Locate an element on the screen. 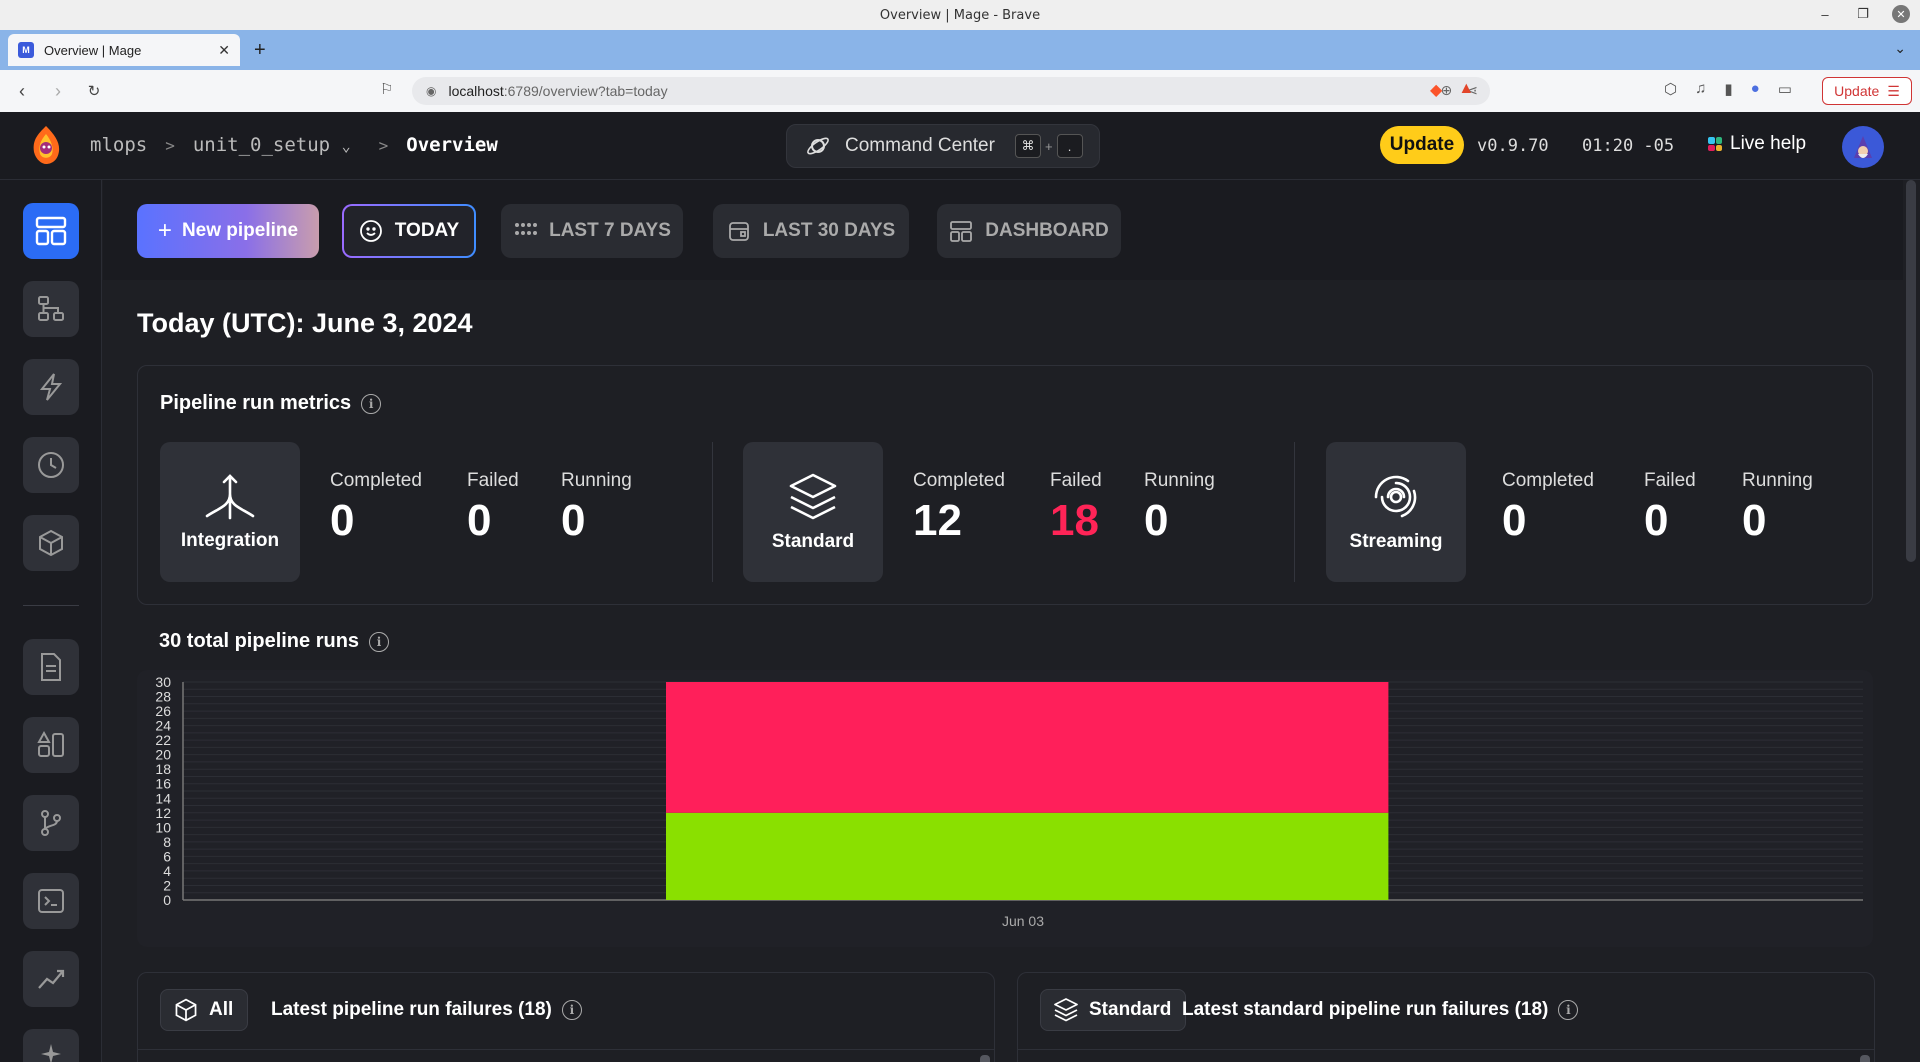 The width and height of the screenshot is (1920, 1062). browser-update-label: Update is located at coordinates (1857, 91).